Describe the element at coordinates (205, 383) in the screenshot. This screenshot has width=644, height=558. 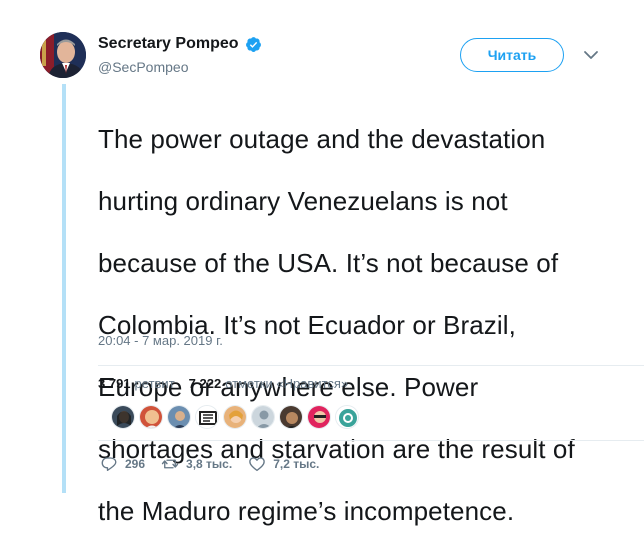
I see `likes-count: 7 222` at that location.